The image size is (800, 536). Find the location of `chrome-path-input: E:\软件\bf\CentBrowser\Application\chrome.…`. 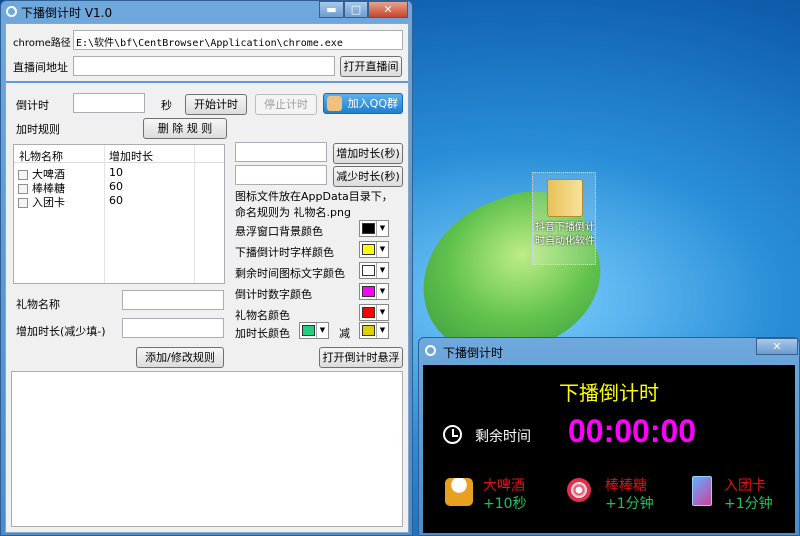

chrome-path-input: E:\软件\bf\CentBrowser\Application\chrome.… is located at coordinates (238, 40).